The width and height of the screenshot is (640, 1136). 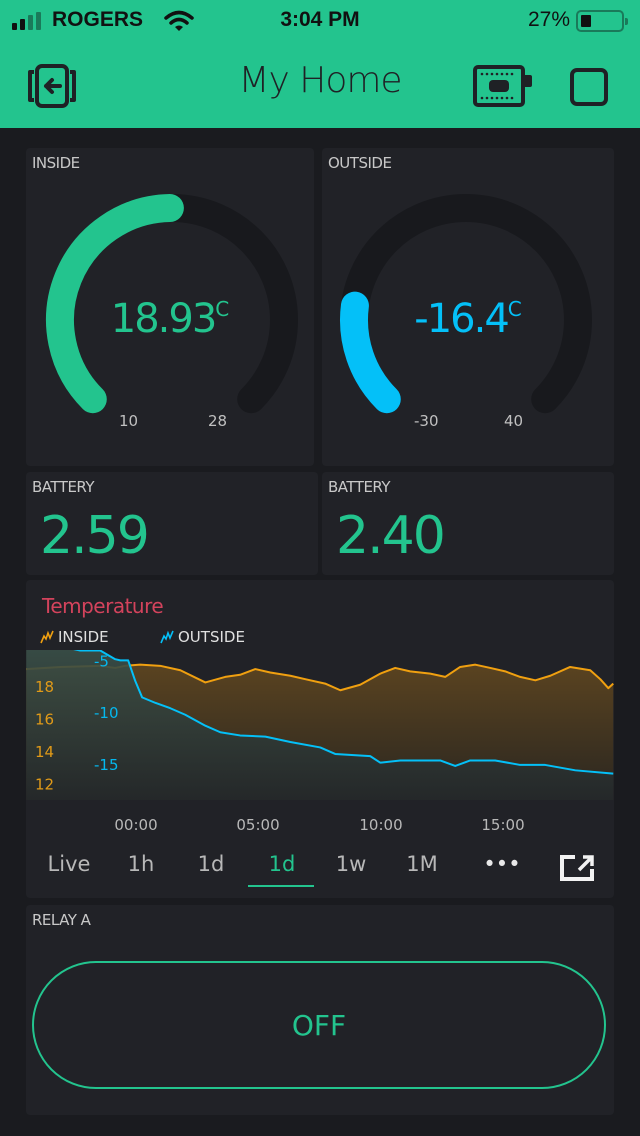 What do you see at coordinates (136, 825) in the screenshot?
I see `x-tick-label: 00:00` at bounding box center [136, 825].